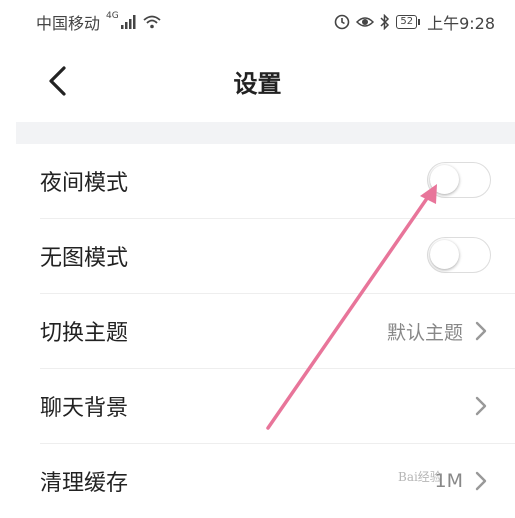 Image resolution: width=515 pixels, height=518 pixels. What do you see at coordinates (277, 181) in the screenshot?
I see `setting-row-night-mode: 夜间模式` at bounding box center [277, 181].